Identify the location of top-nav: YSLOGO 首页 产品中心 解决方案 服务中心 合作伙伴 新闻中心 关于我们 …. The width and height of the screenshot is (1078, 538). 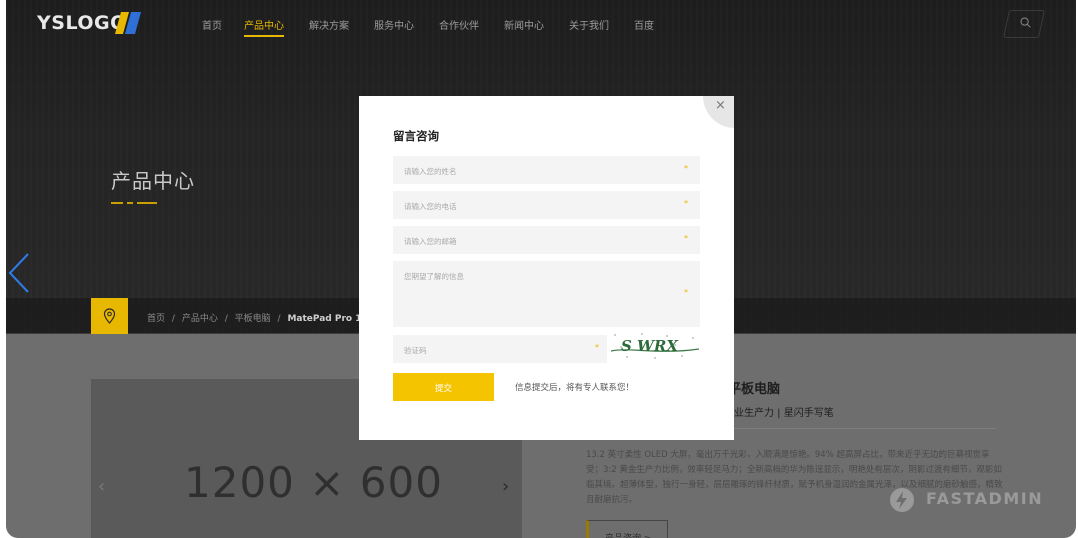
(541, 24).